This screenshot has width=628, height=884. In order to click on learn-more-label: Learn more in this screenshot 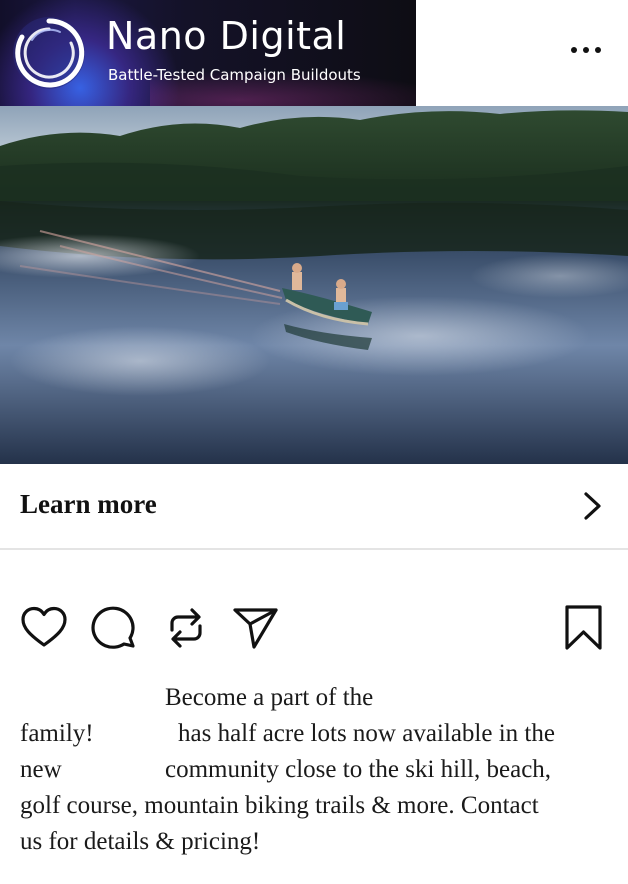, I will do `click(88, 504)`.